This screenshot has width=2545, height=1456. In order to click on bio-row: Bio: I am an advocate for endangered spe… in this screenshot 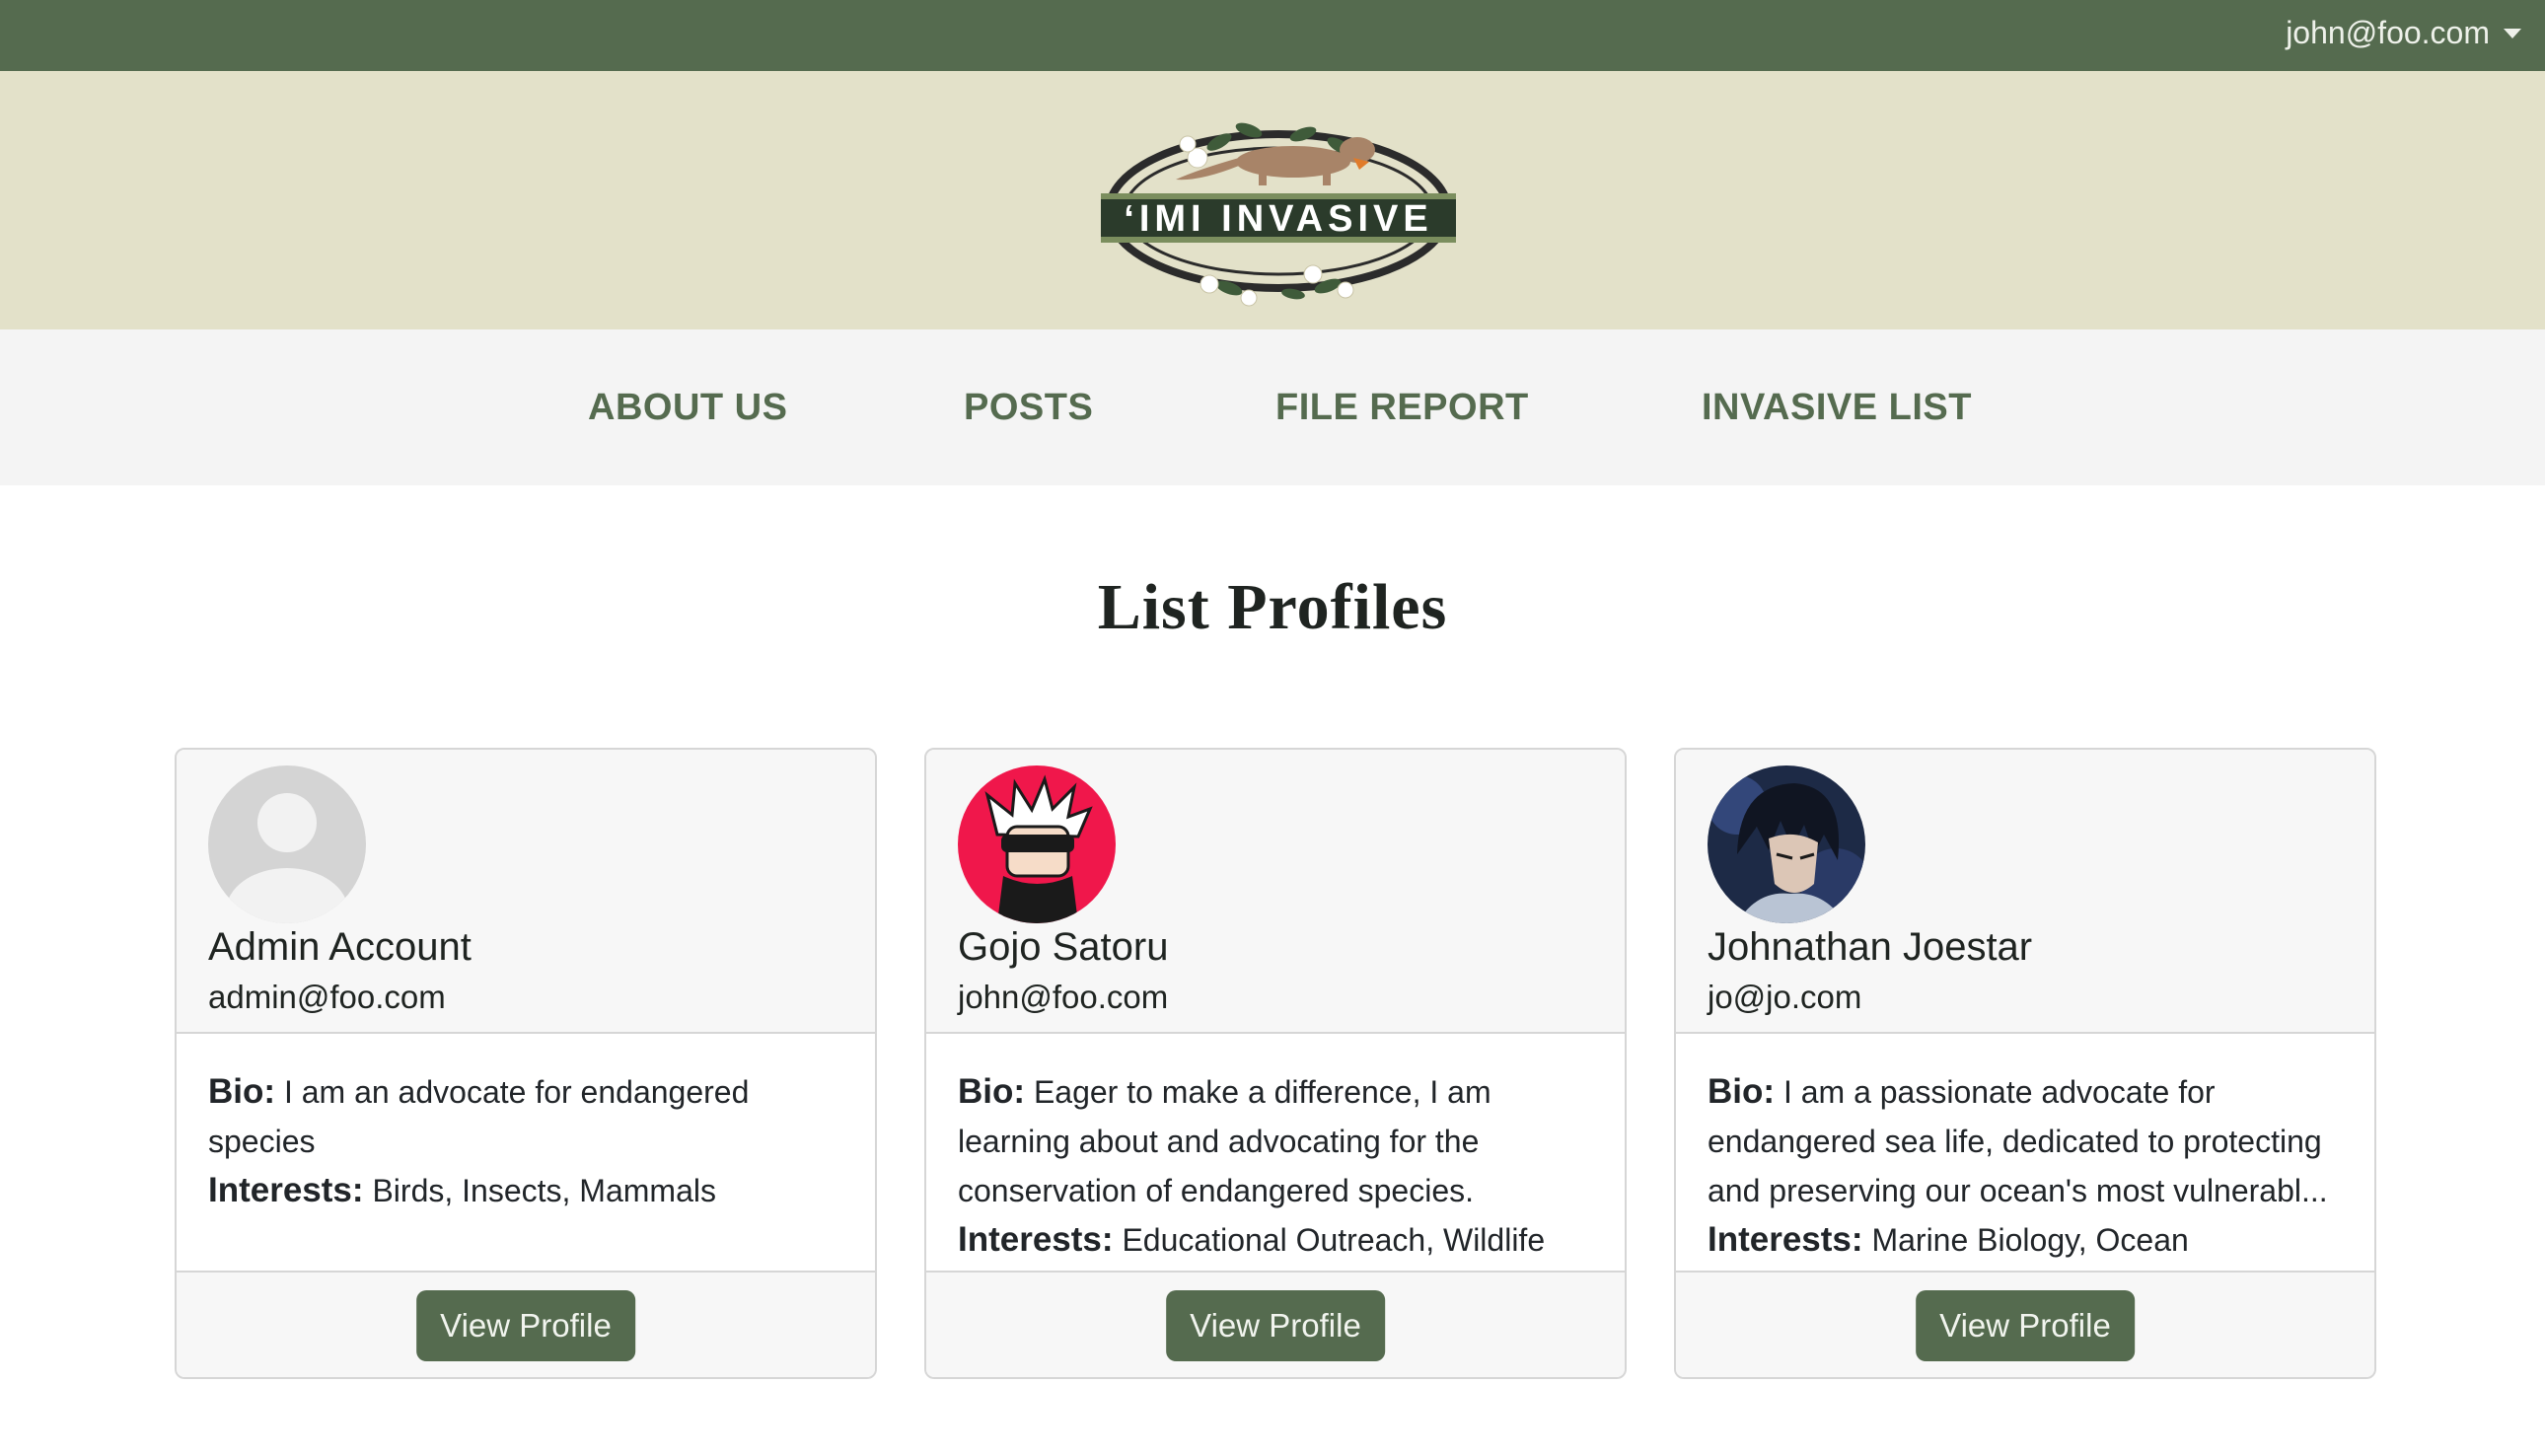, I will do `click(525, 1116)`.